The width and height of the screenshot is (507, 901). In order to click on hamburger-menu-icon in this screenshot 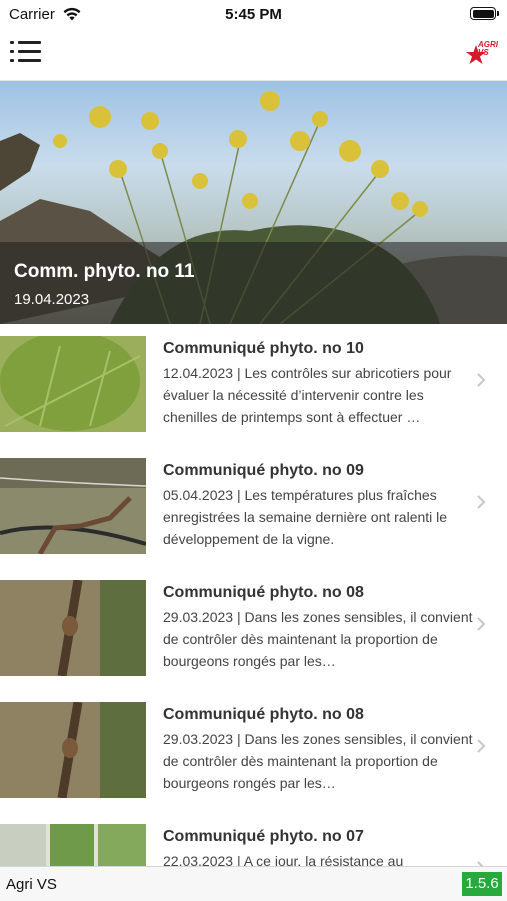, I will do `click(26, 52)`.